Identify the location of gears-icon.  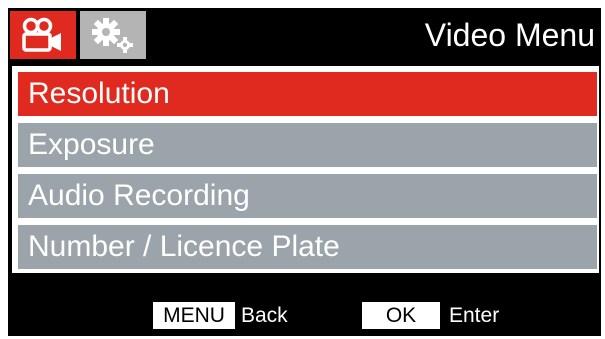
(112, 35).